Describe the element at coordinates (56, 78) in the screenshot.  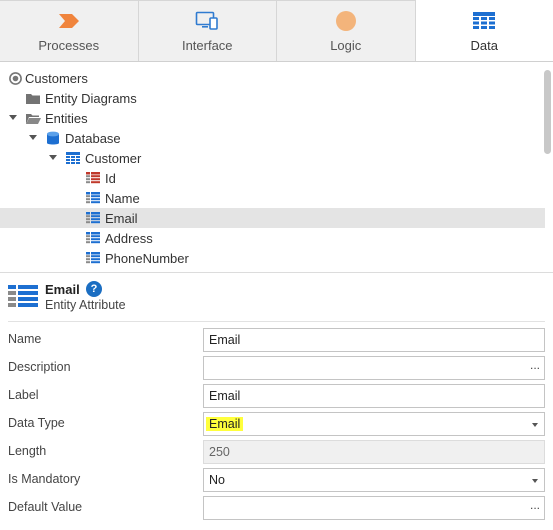
I see `tree-item-label: Customers` at that location.